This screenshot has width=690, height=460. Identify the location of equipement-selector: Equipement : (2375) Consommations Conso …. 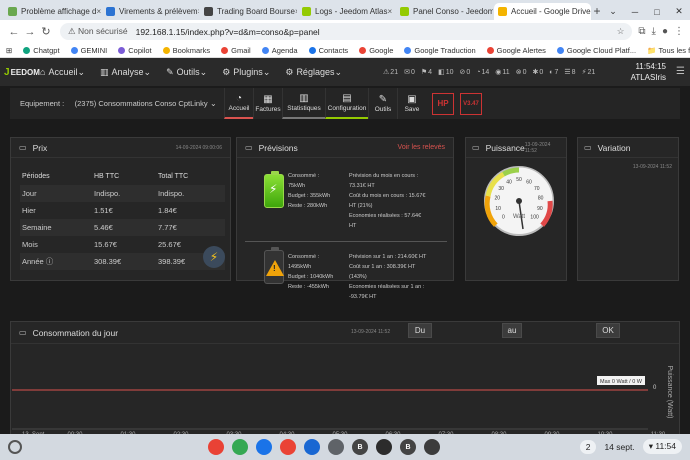
(110, 103).